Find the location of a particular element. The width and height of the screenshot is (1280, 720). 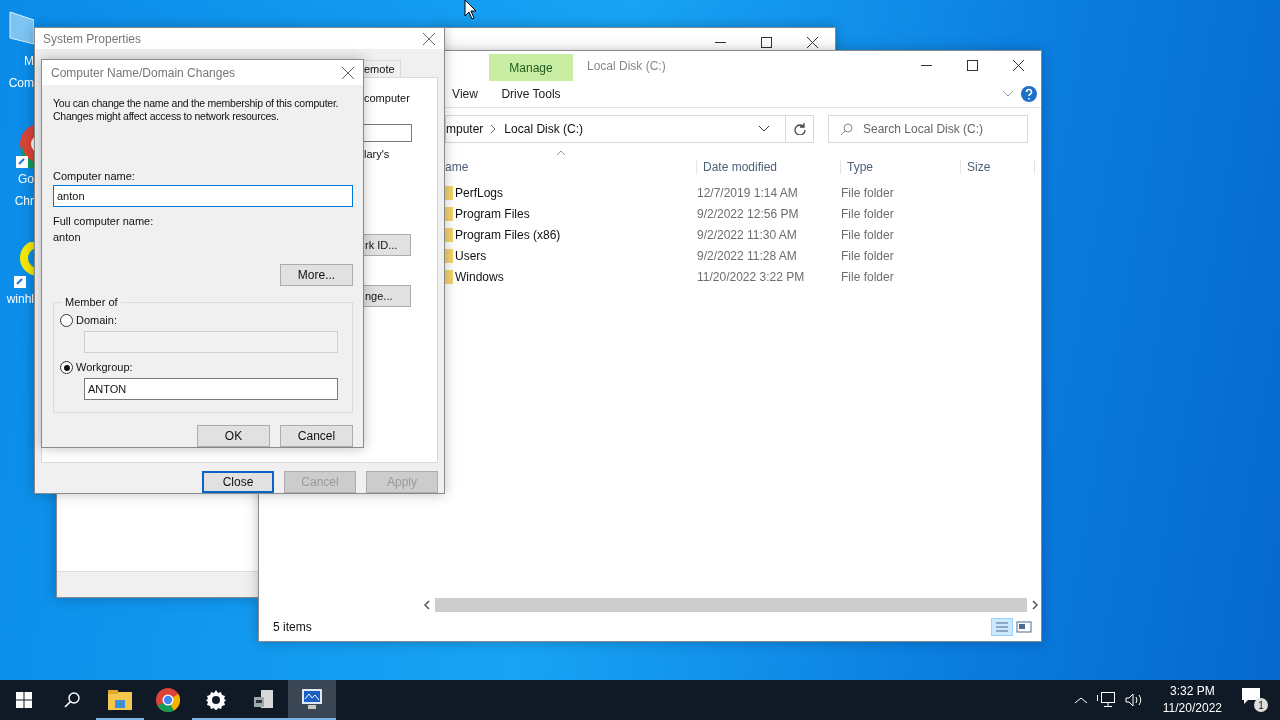

desktop-icon-label: winhl is located at coordinates (17, 299).